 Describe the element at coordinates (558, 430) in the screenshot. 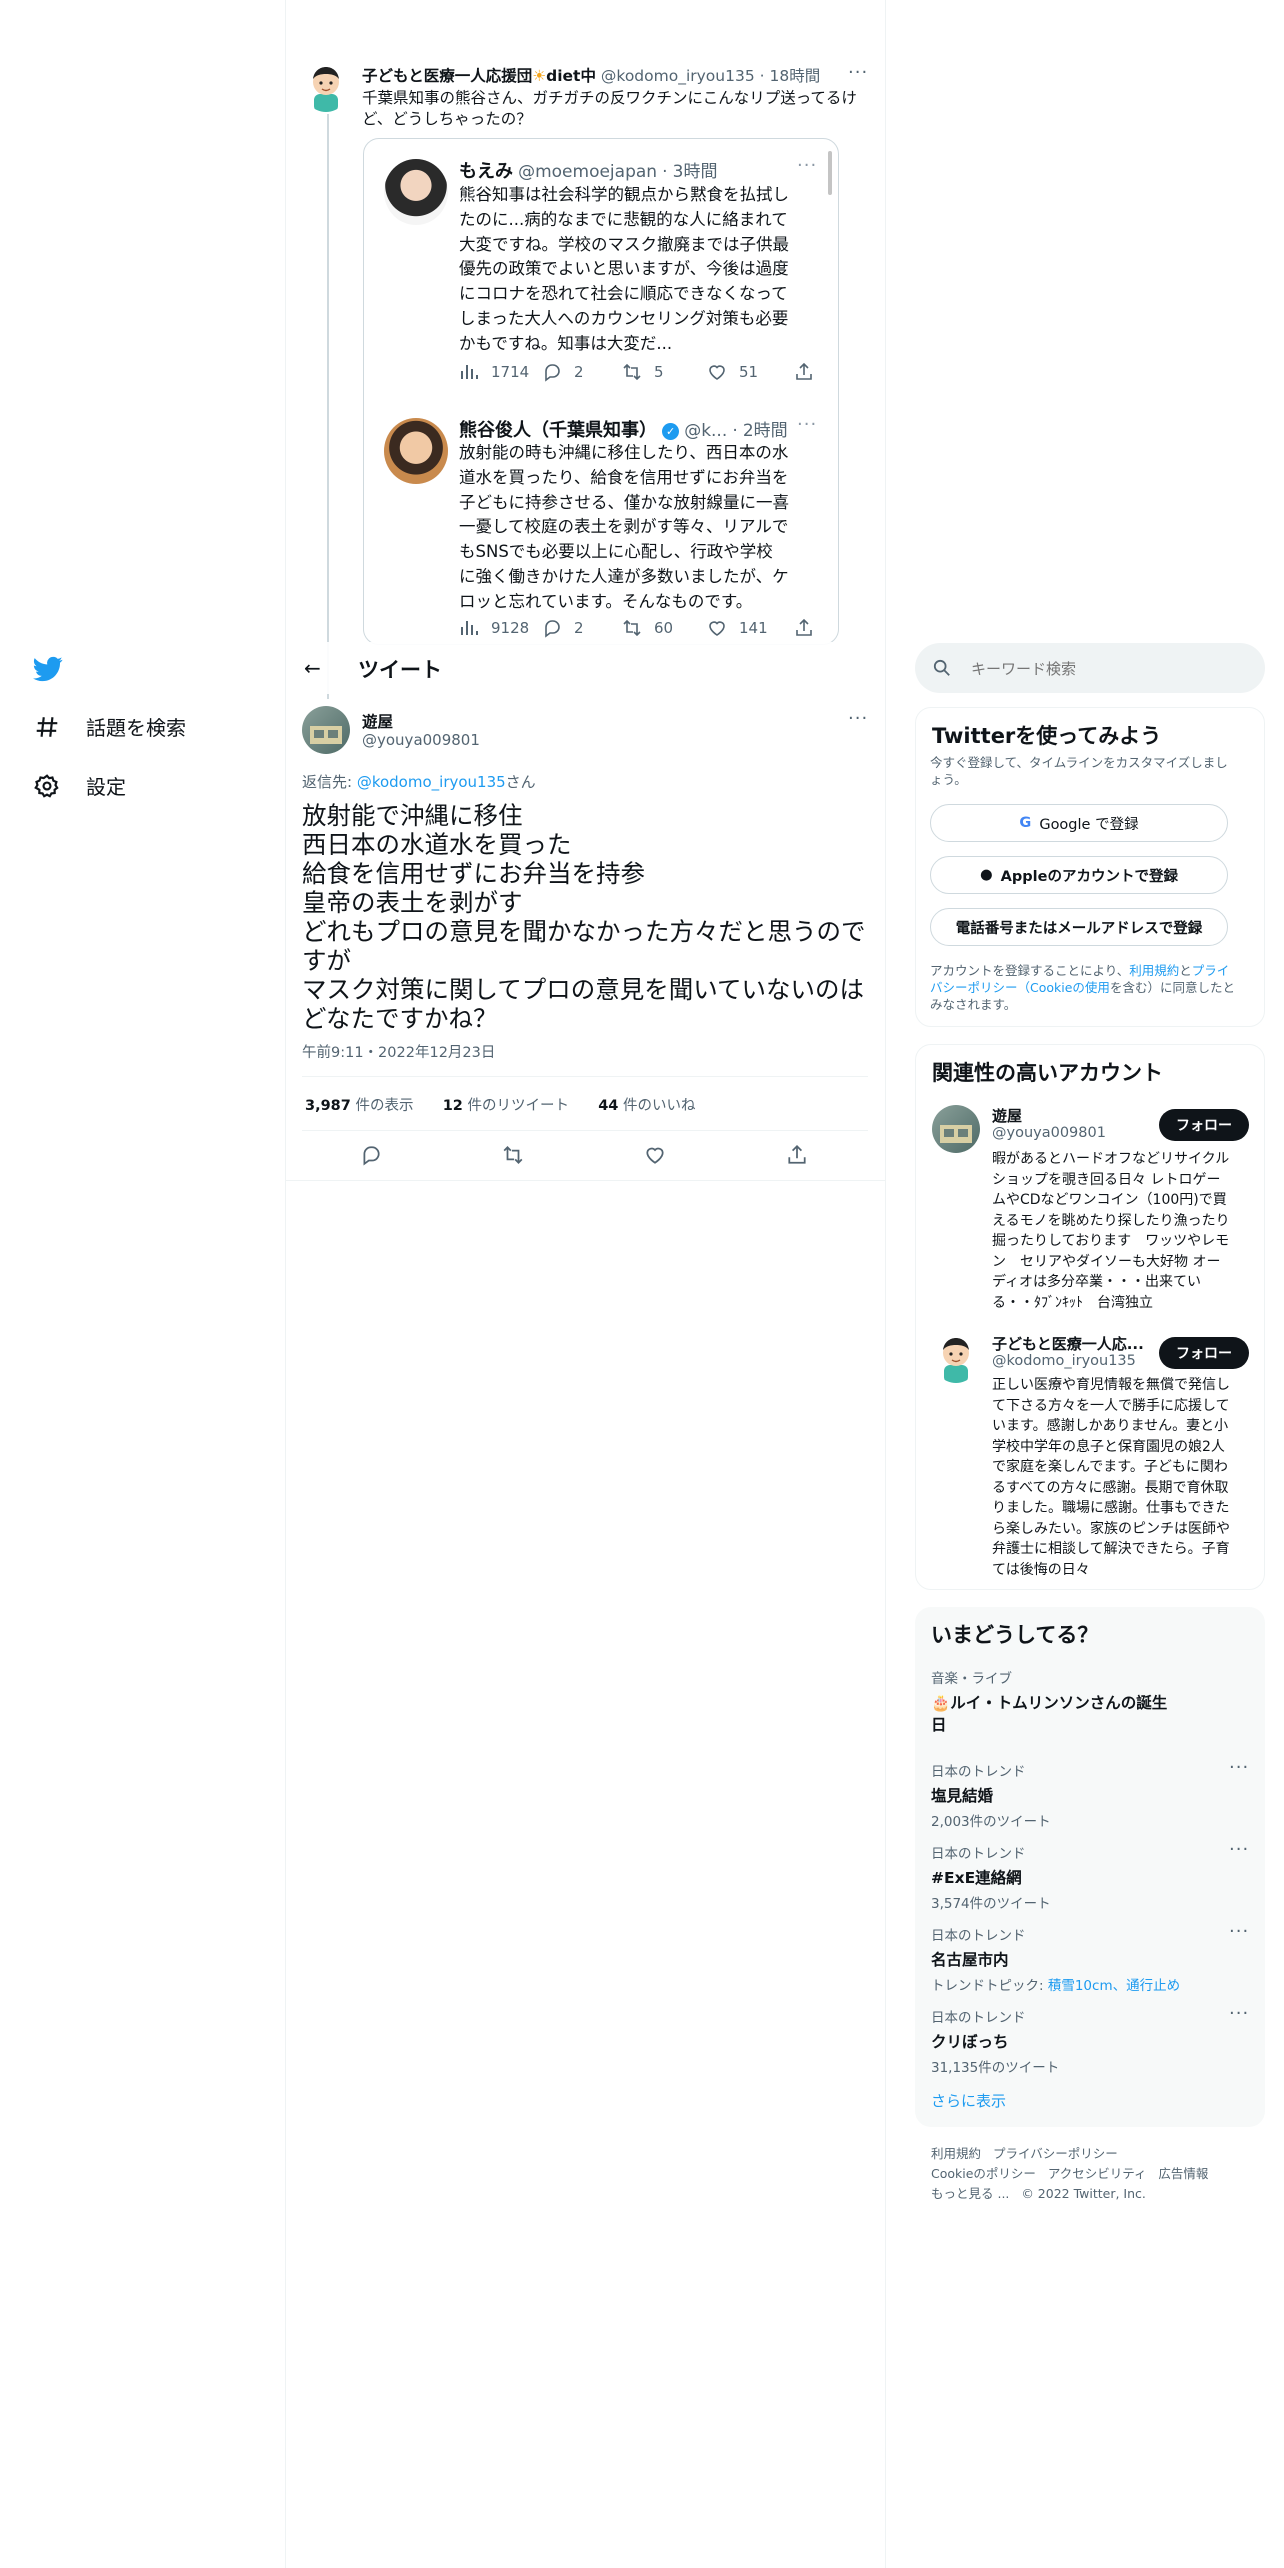

I see `quote2-display-name: 熊谷俊人（千葉県知事）` at that location.